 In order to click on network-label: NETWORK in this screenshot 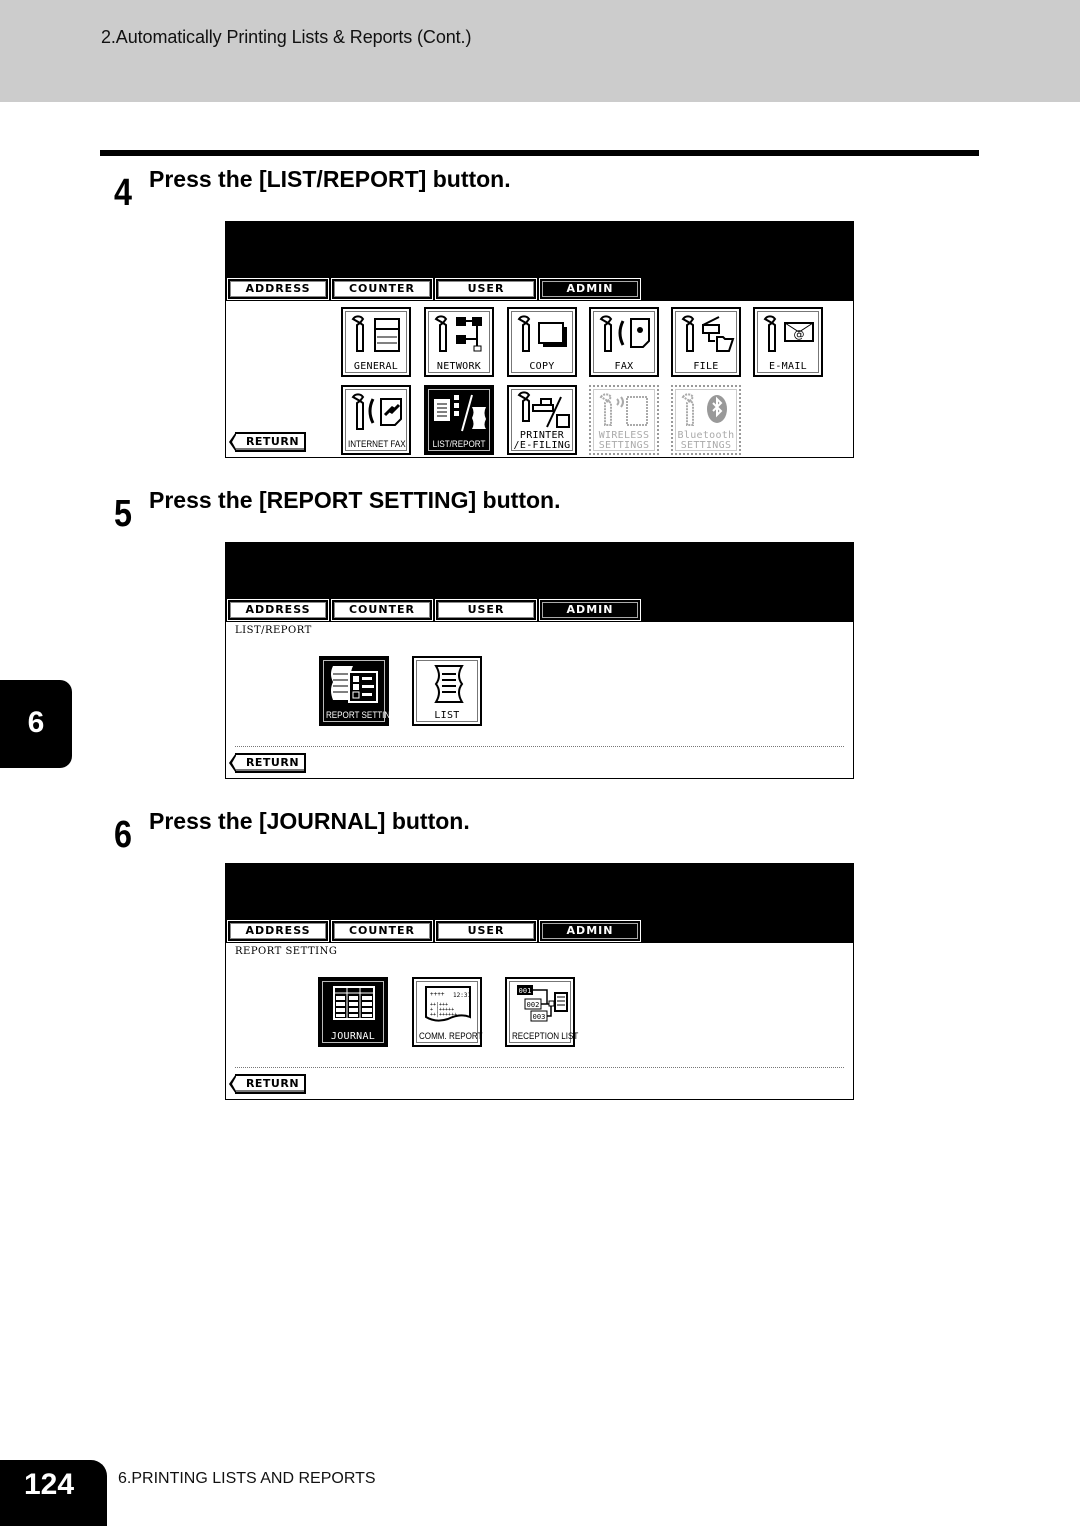, I will do `click(459, 366)`.